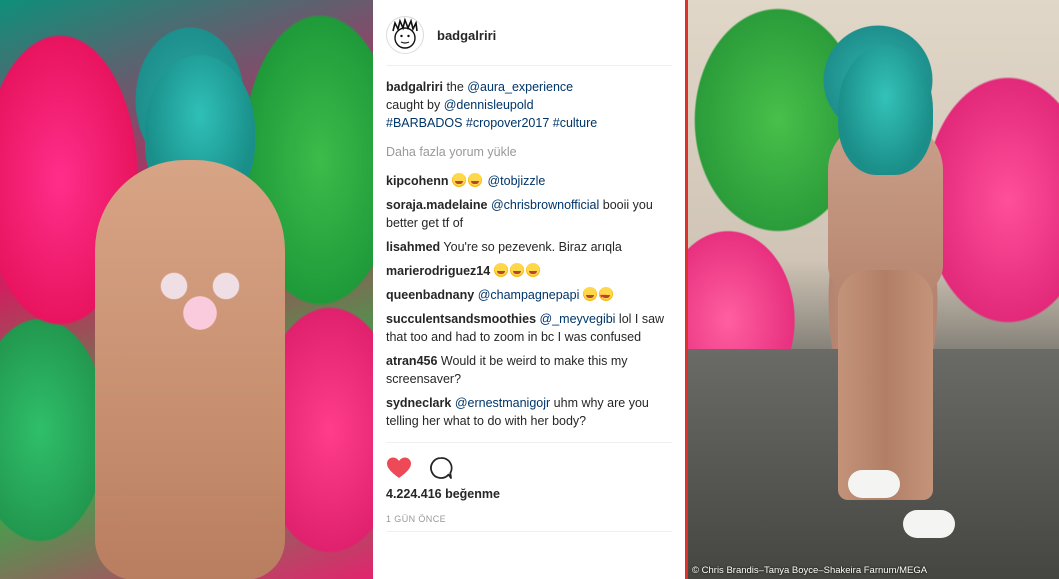 This screenshot has height=579, width=1059. What do you see at coordinates (438, 271) in the screenshot?
I see `comment-username: marierodriguez14` at bounding box center [438, 271].